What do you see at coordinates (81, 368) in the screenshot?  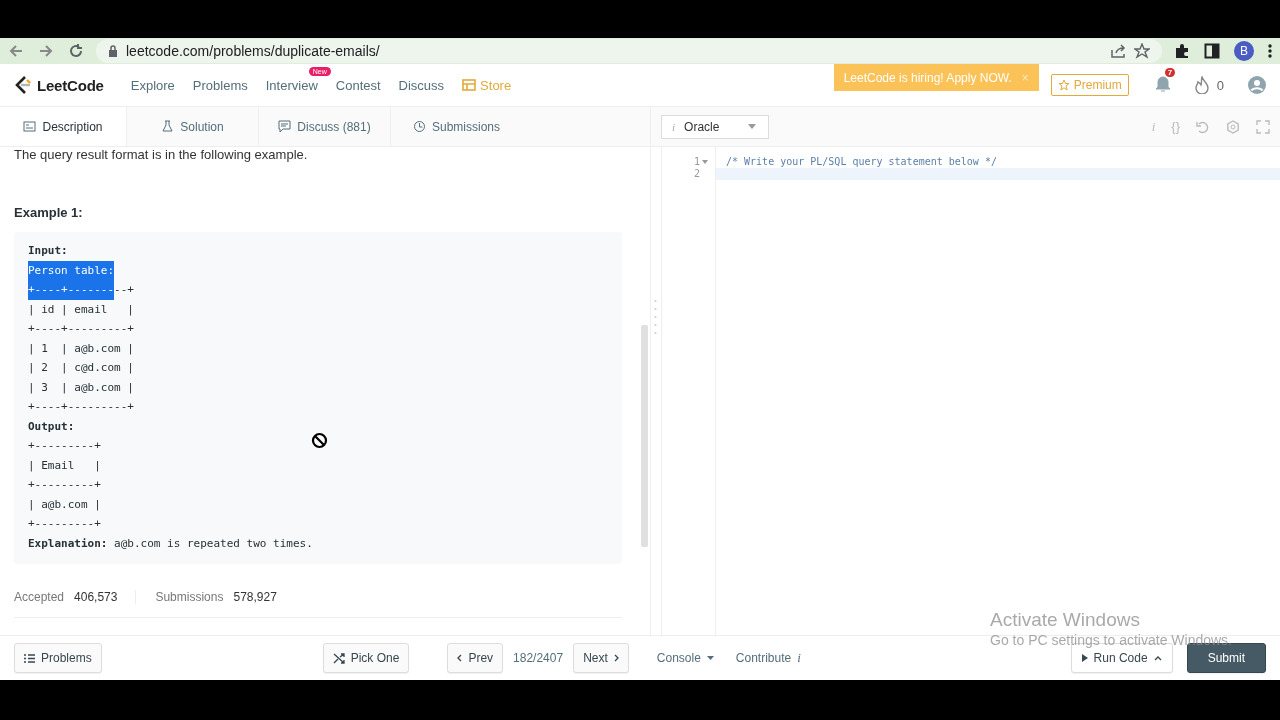 I see `code-text: | 2 | c@d.com |` at bounding box center [81, 368].